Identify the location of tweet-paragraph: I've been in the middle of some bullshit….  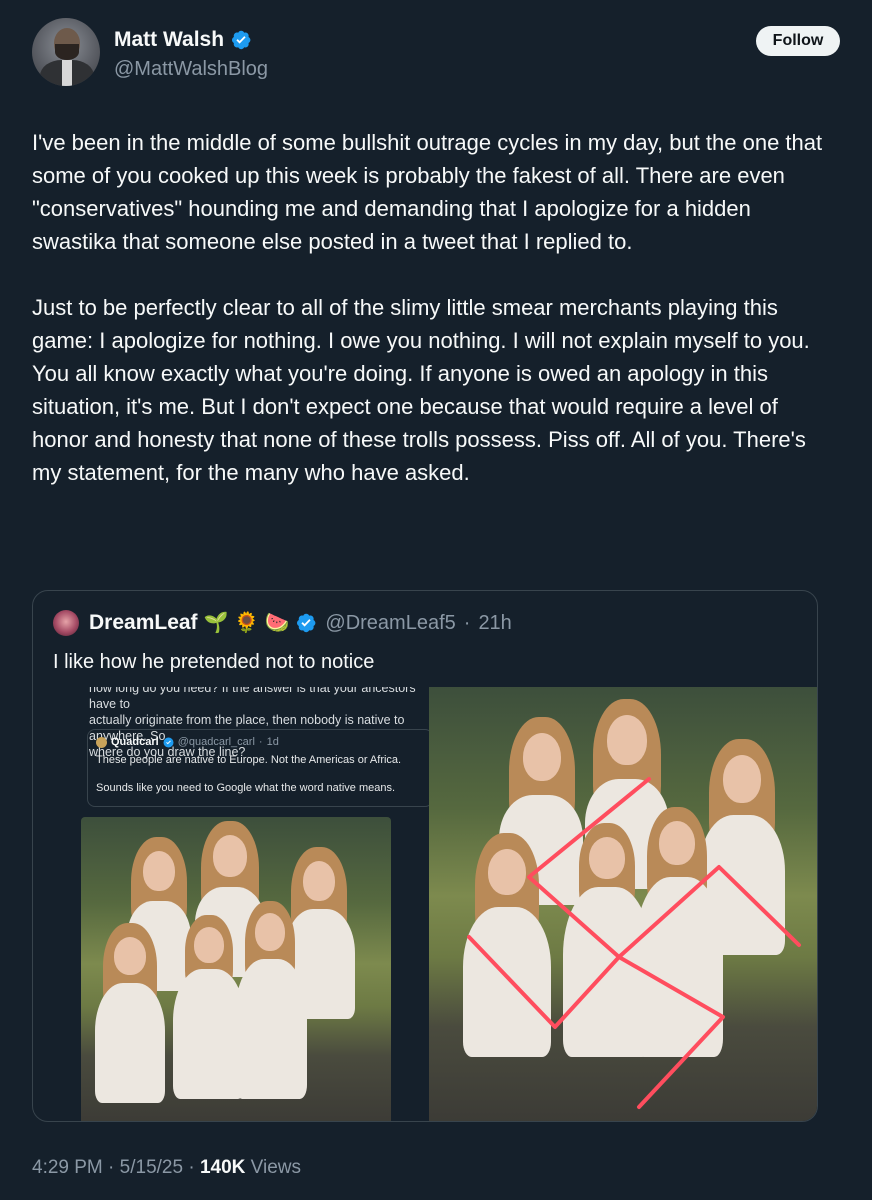
(427, 192).